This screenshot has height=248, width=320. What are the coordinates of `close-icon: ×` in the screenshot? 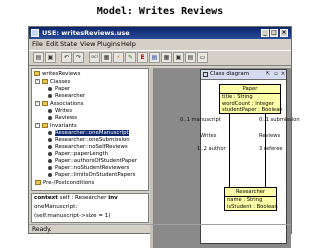 It's located at (283, 74).